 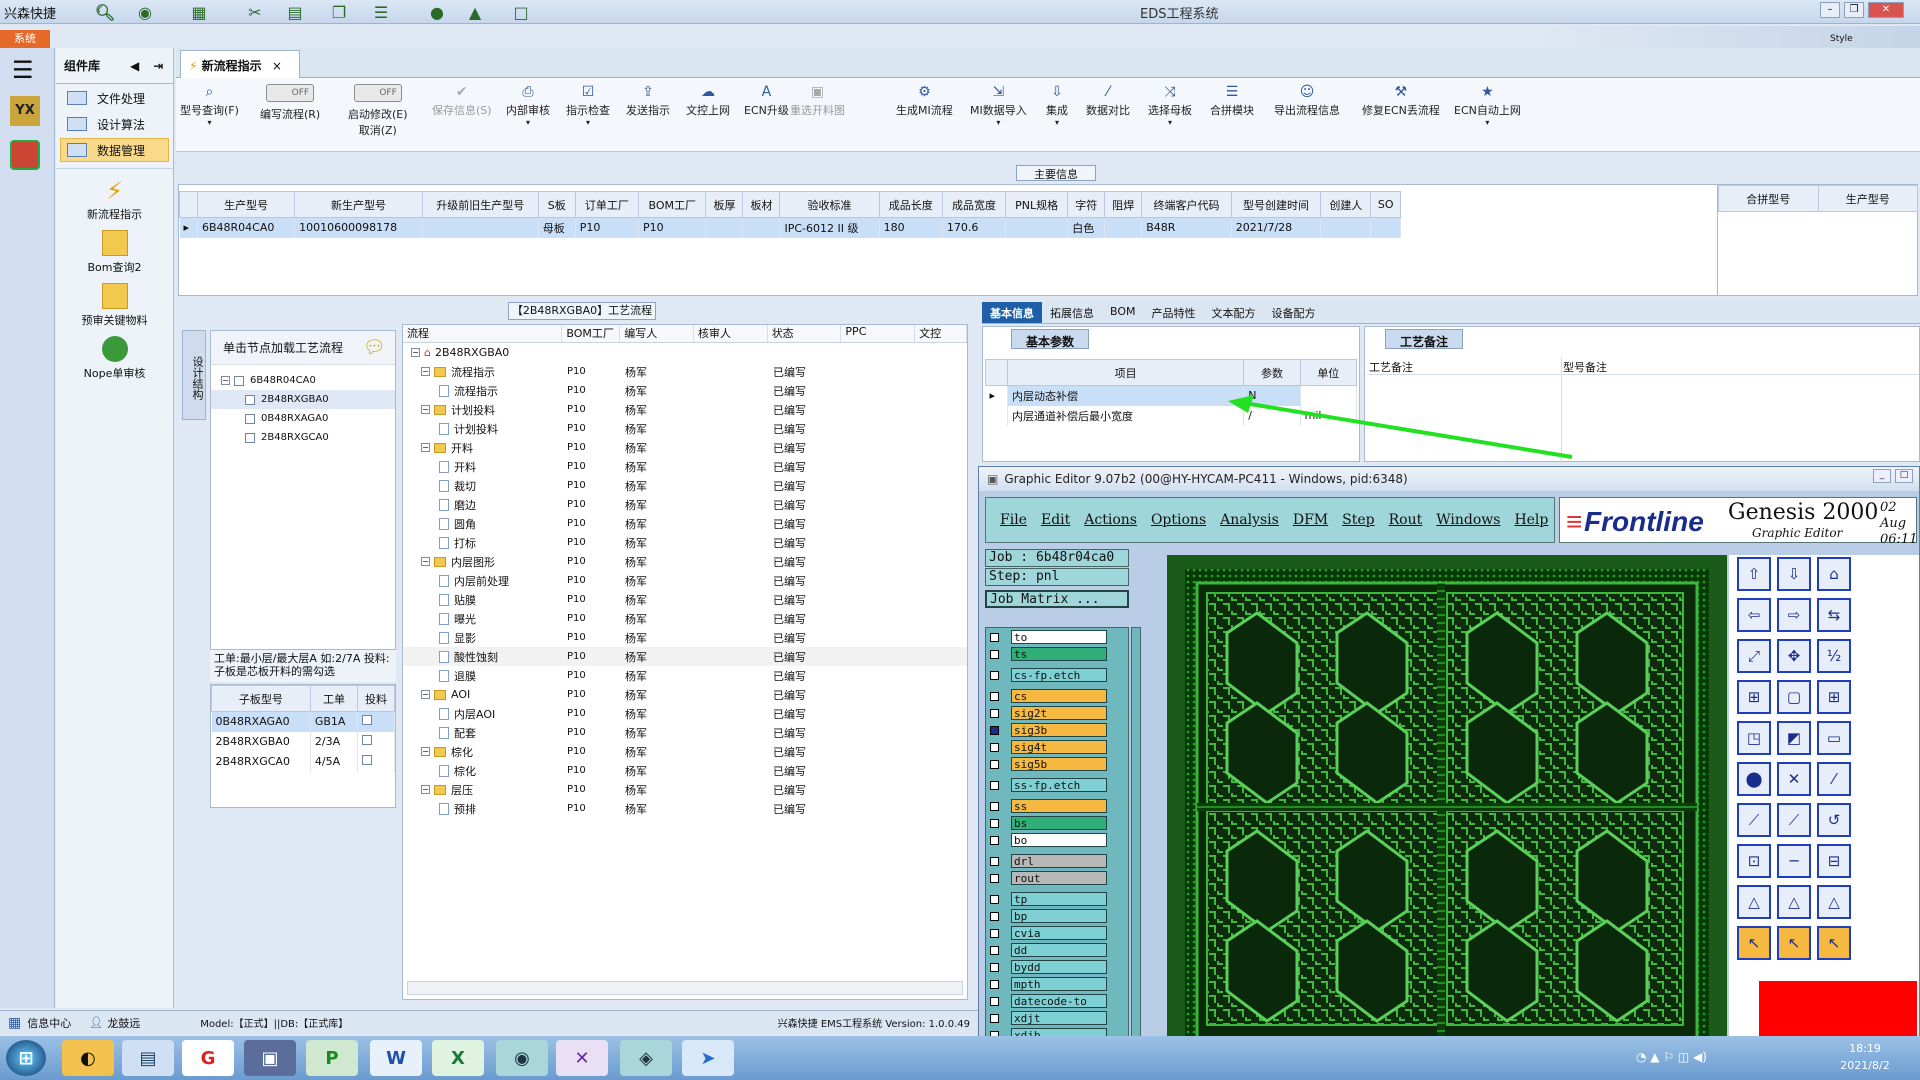 What do you see at coordinates (1830, 10) in the screenshot?
I see `minimize-button: –` at bounding box center [1830, 10].